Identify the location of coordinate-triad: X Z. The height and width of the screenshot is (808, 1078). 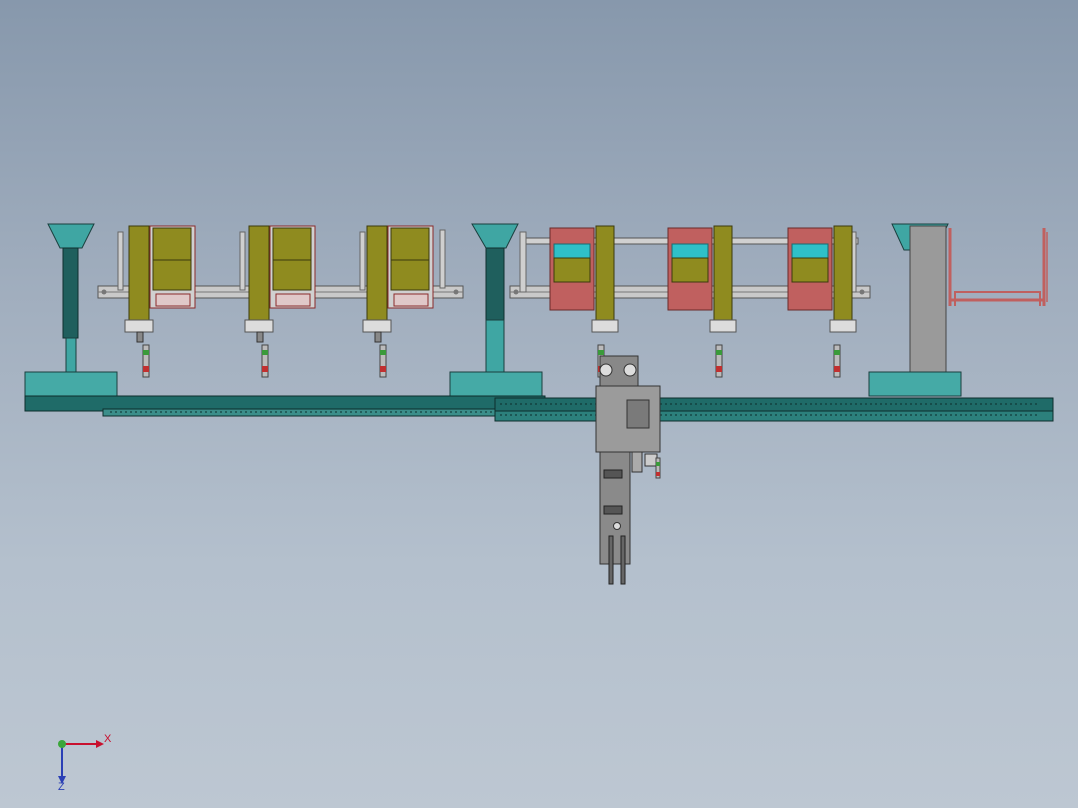
(85, 763).